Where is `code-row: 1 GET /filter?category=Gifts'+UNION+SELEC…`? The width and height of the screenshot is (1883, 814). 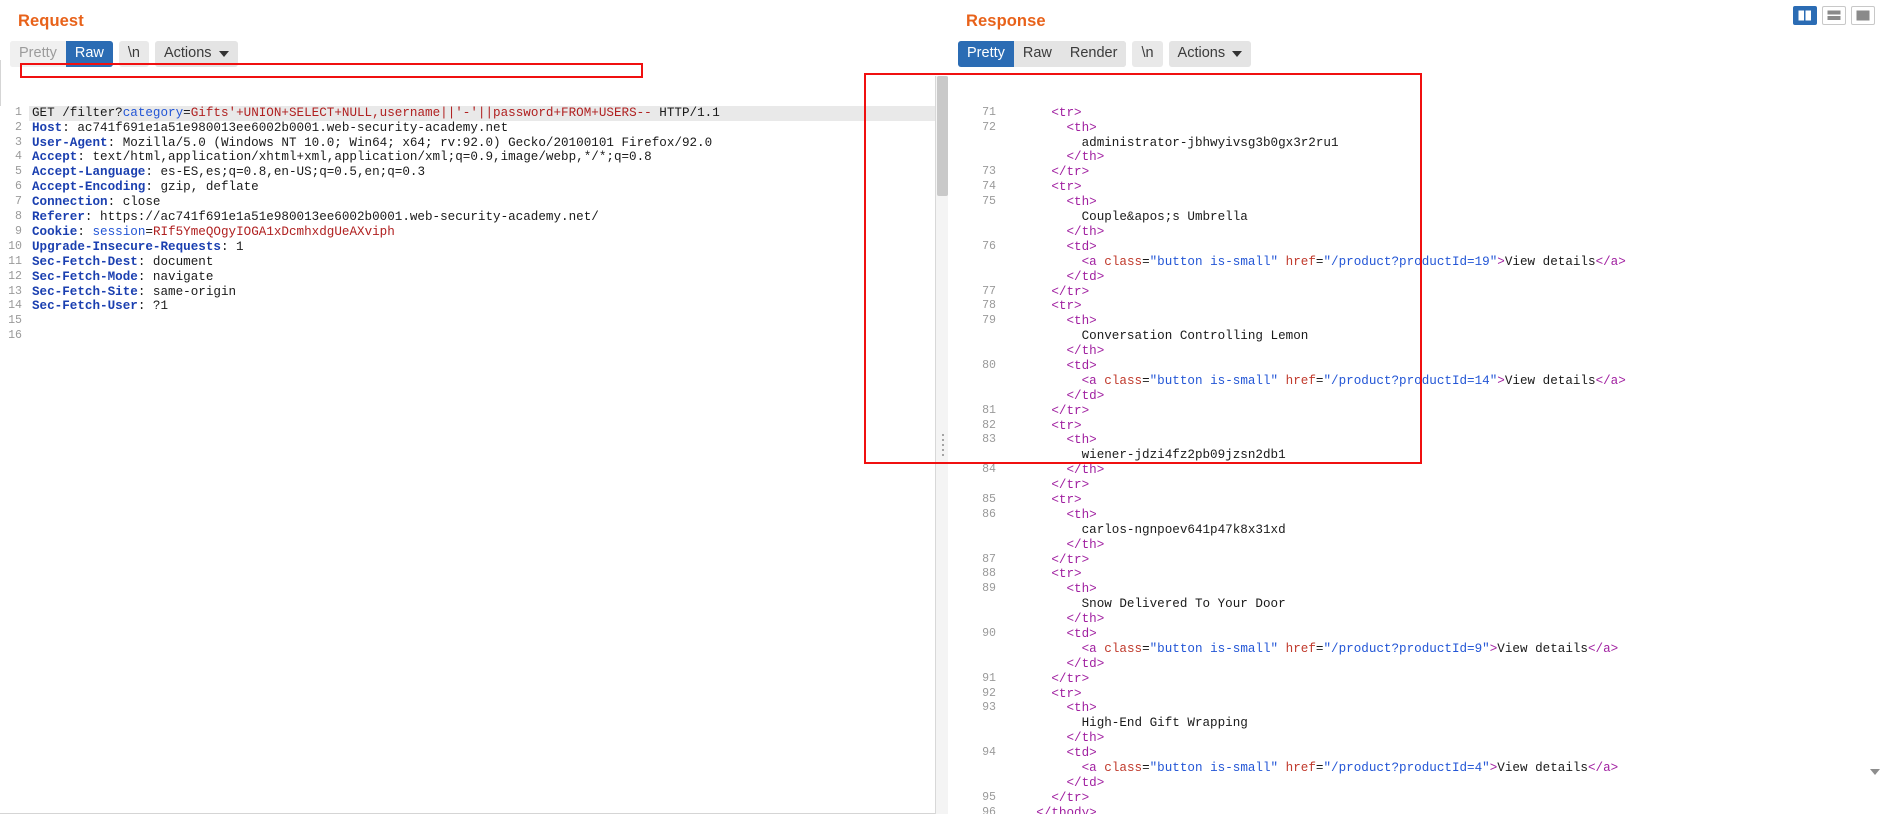 code-row: 1 GET /filter?category=Gifts'+UNION+SELEC… is located at coordinates (474, 113).